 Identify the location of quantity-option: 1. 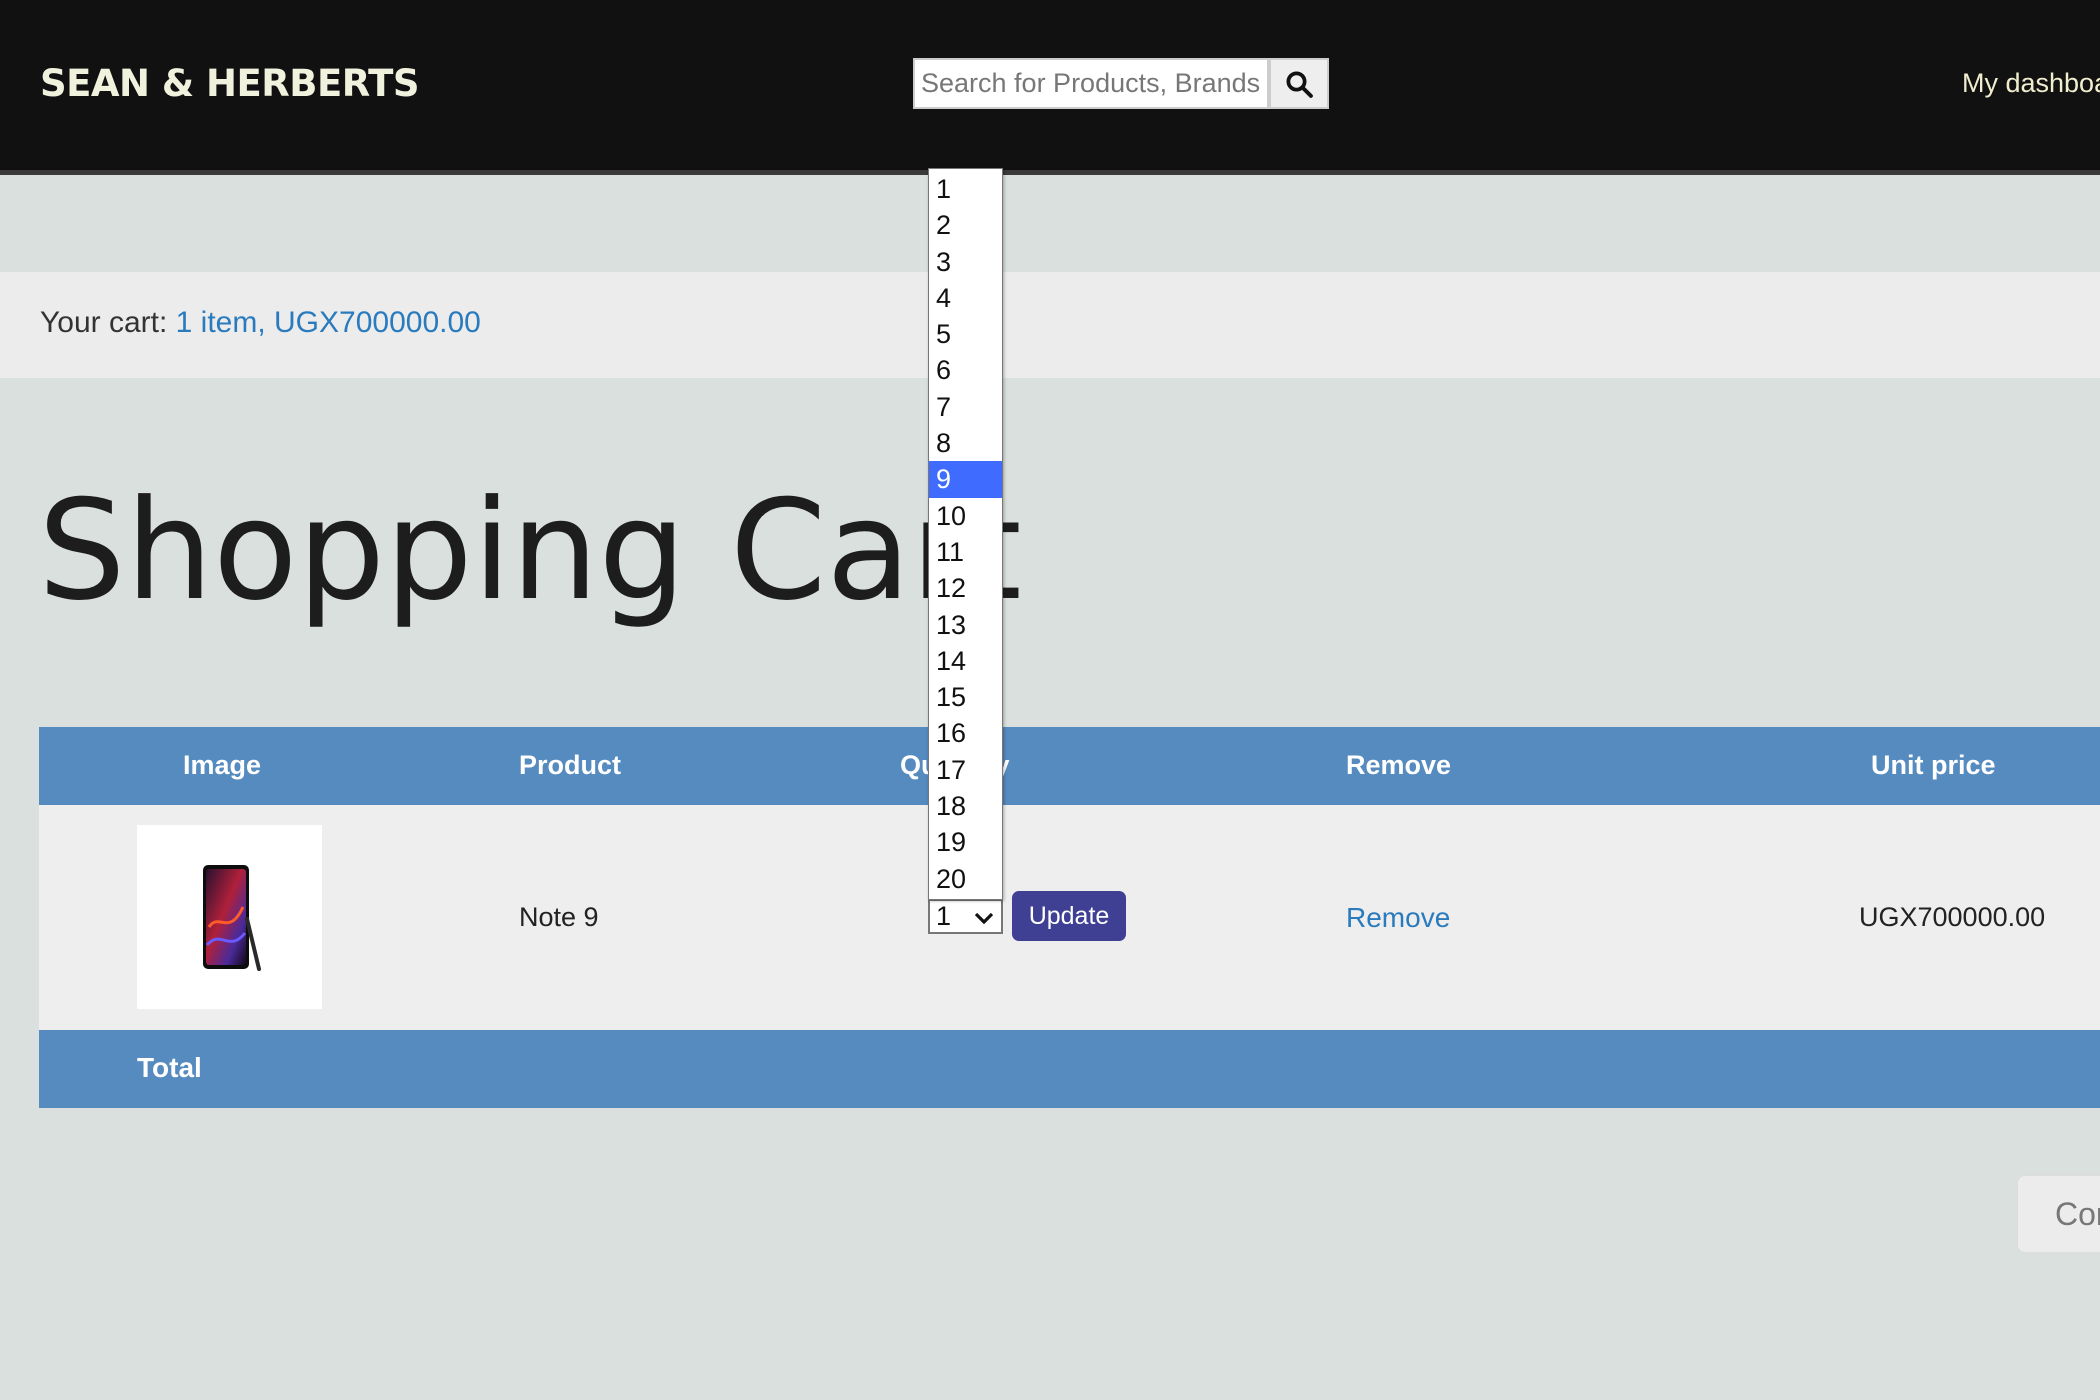
(965, 189).